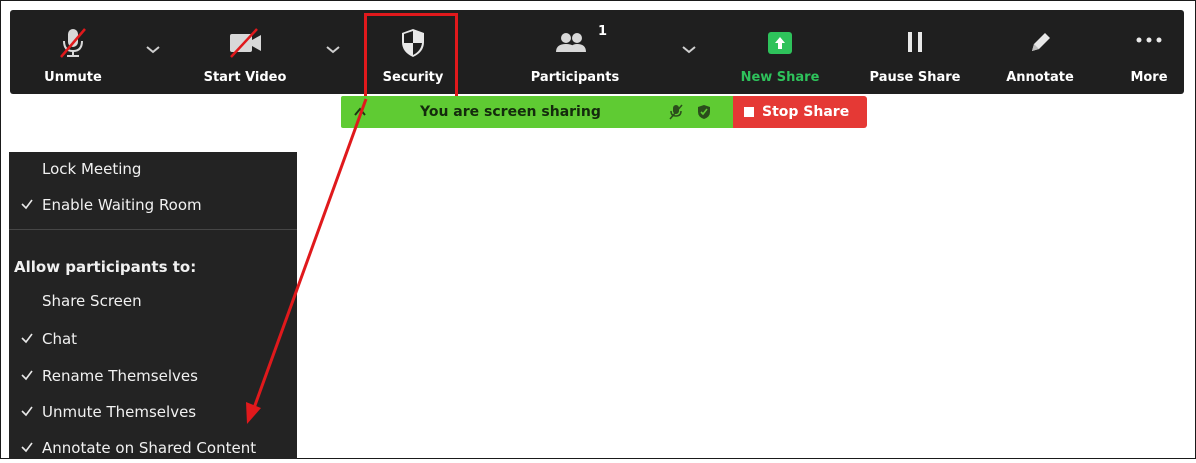 The image size is (1196, 463). Describe the element at coordinates (1149, 41) in the screenshot. I see `ellipsis-icon` at that location.